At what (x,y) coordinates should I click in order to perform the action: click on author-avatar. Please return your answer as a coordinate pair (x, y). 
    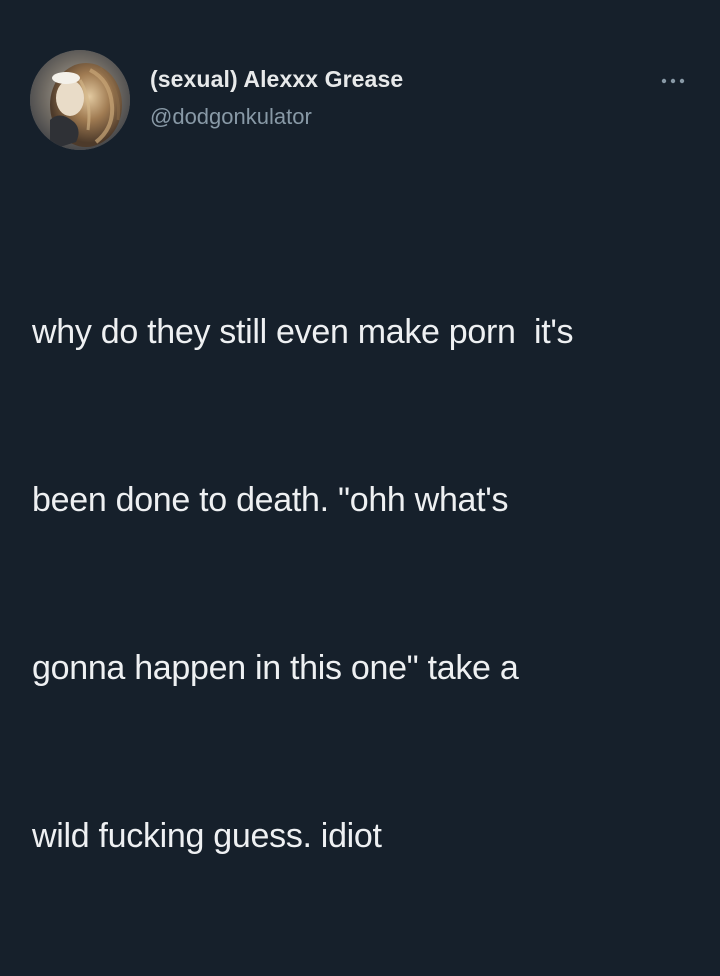
    Looking at the image, I should click on (80, 100).